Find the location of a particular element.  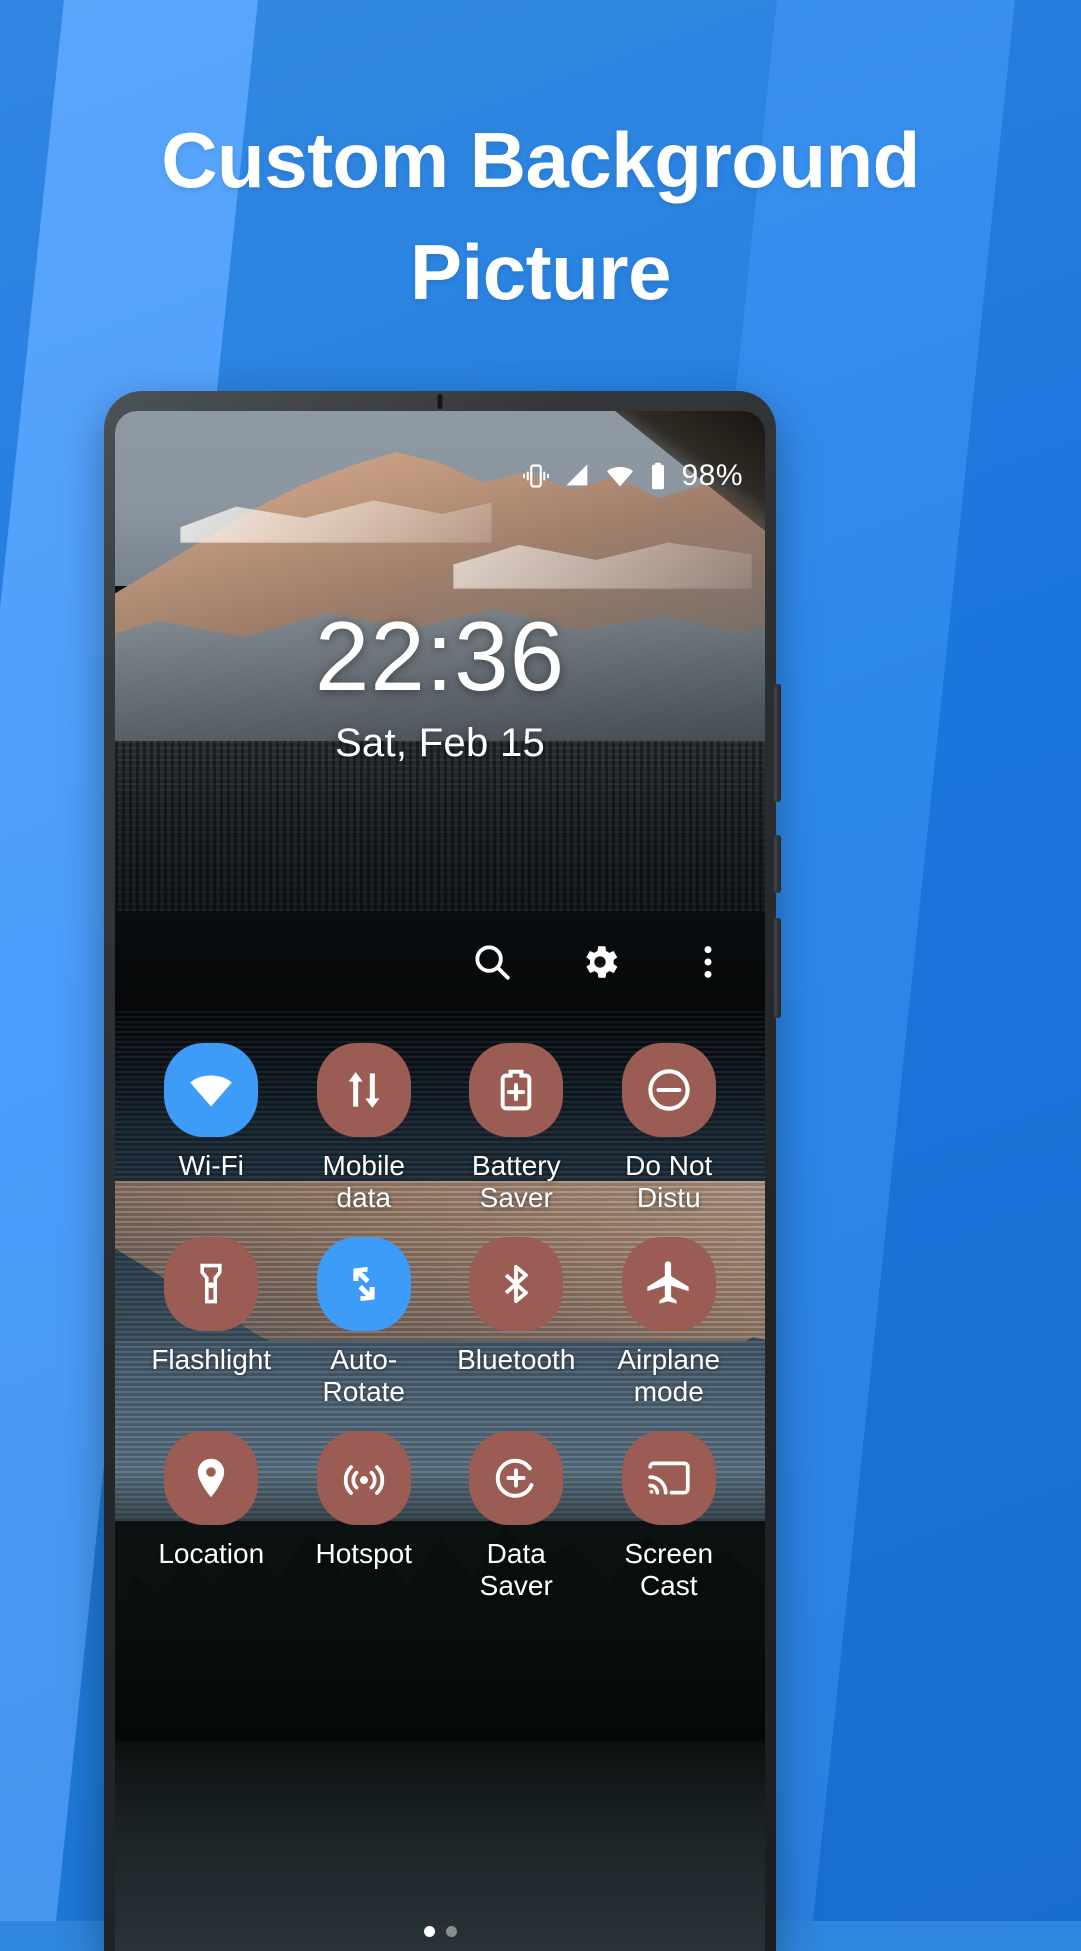

quick-tile-label: Do Not Distu is located at coordinates (669, 1182).